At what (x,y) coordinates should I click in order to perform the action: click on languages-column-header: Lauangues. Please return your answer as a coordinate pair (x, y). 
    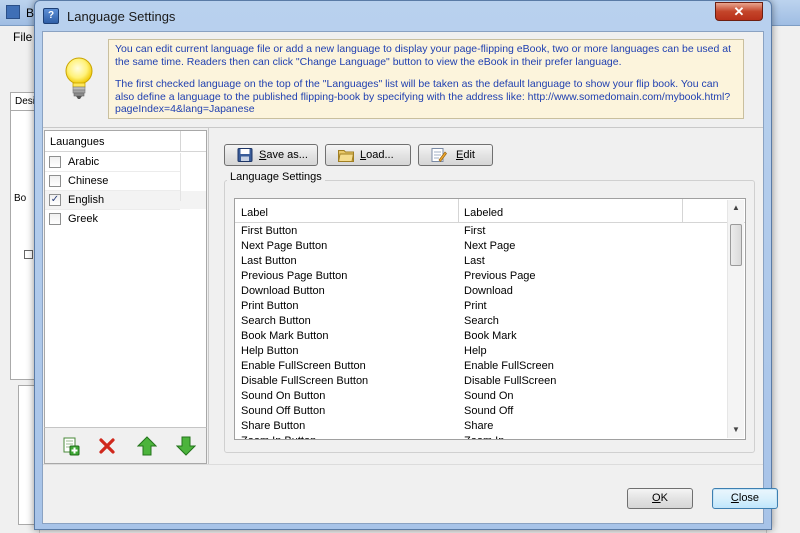
    Looking at the image, I should click on (77, 142).